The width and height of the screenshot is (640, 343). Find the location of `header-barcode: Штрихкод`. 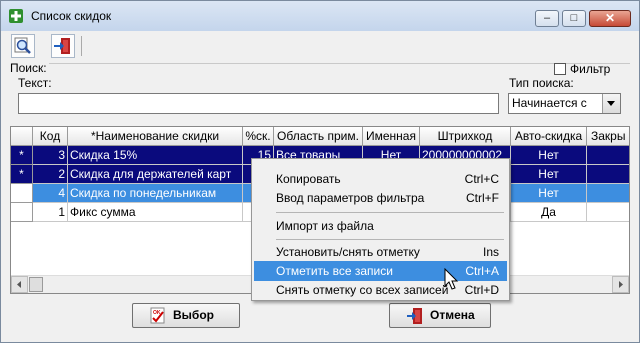

header-barcode: Штрихкод is located at coordinates (465, 136).